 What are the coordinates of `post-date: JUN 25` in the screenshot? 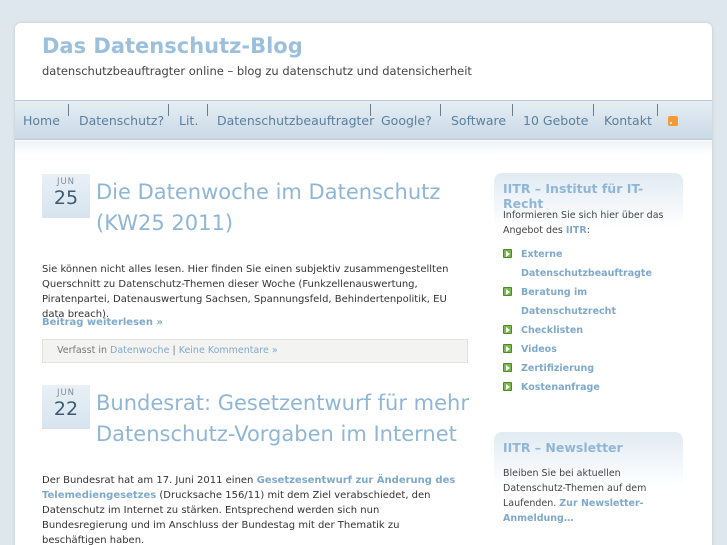 It's located at (66, 196).